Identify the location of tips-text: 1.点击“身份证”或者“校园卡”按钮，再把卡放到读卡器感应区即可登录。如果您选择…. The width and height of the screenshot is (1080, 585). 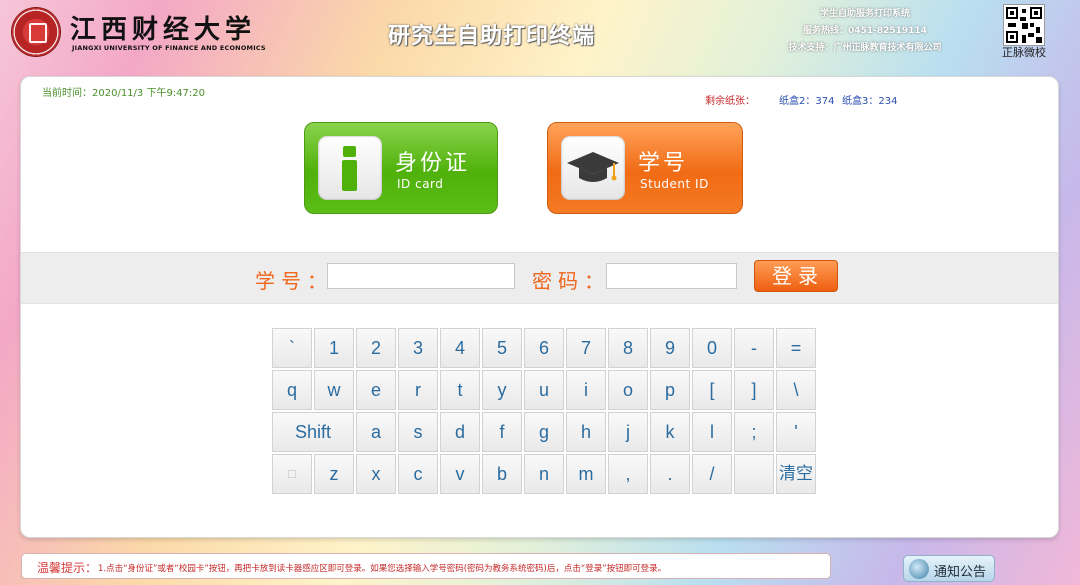
(382, 569).